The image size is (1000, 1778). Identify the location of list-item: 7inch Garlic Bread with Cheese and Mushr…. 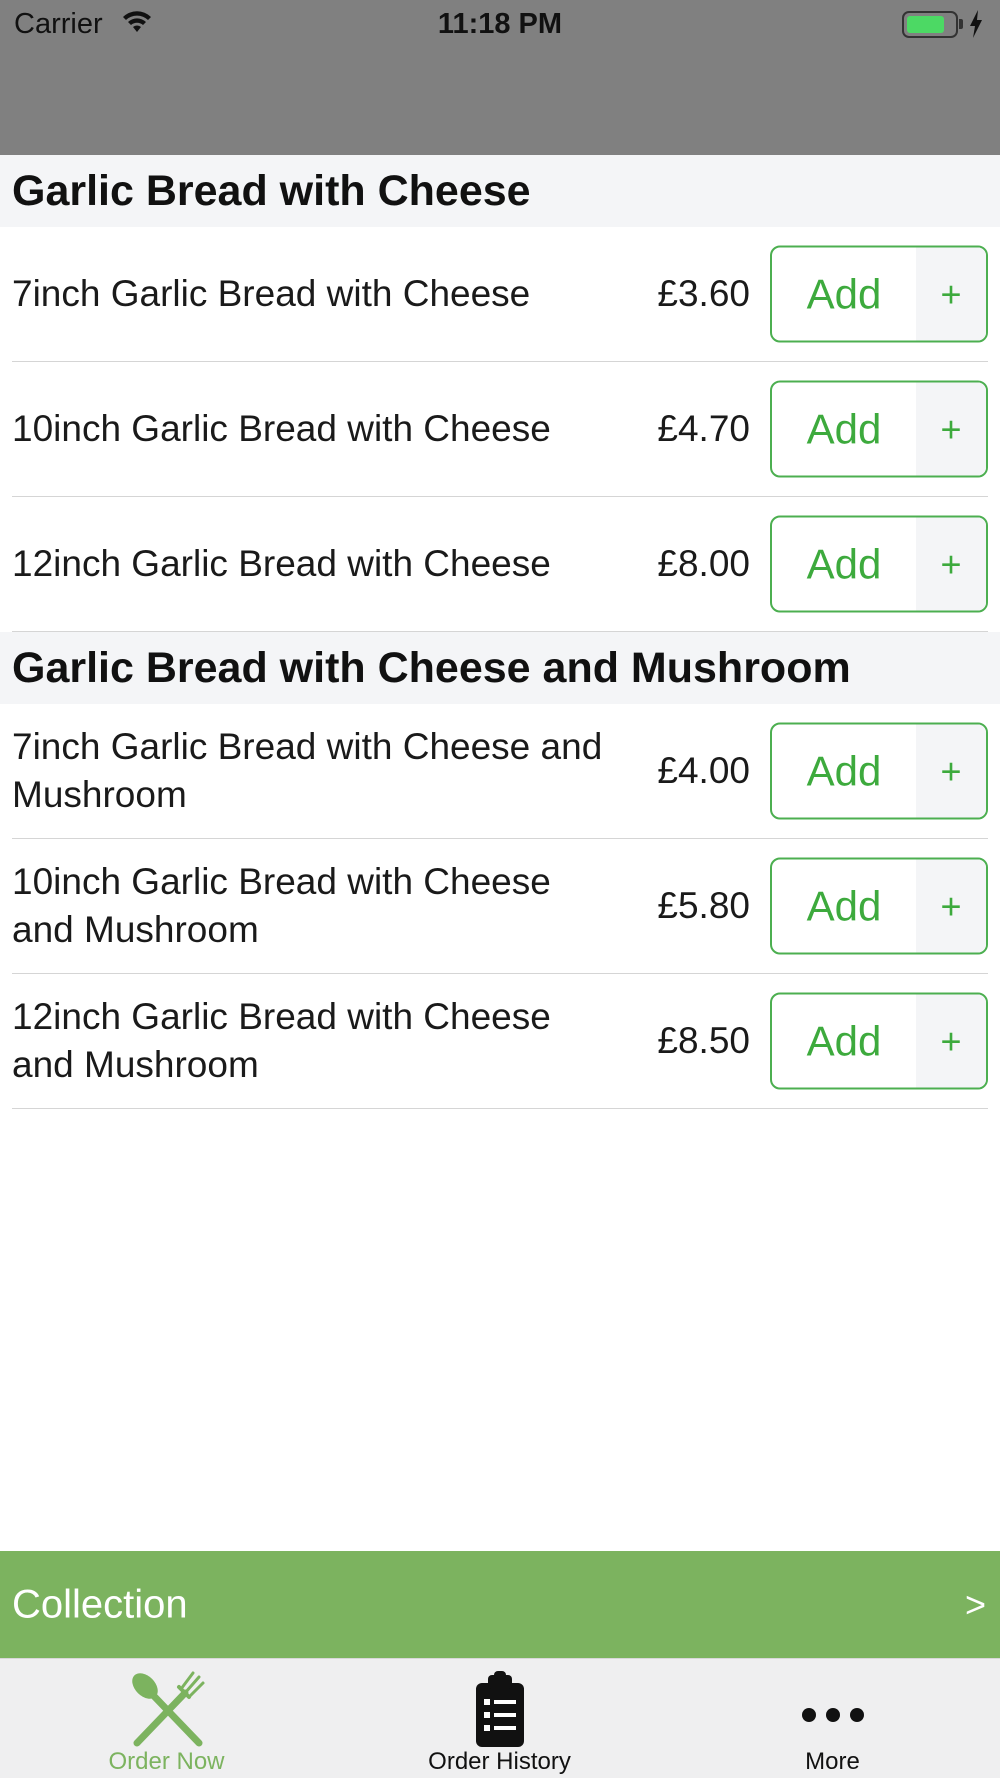
(500, 771).